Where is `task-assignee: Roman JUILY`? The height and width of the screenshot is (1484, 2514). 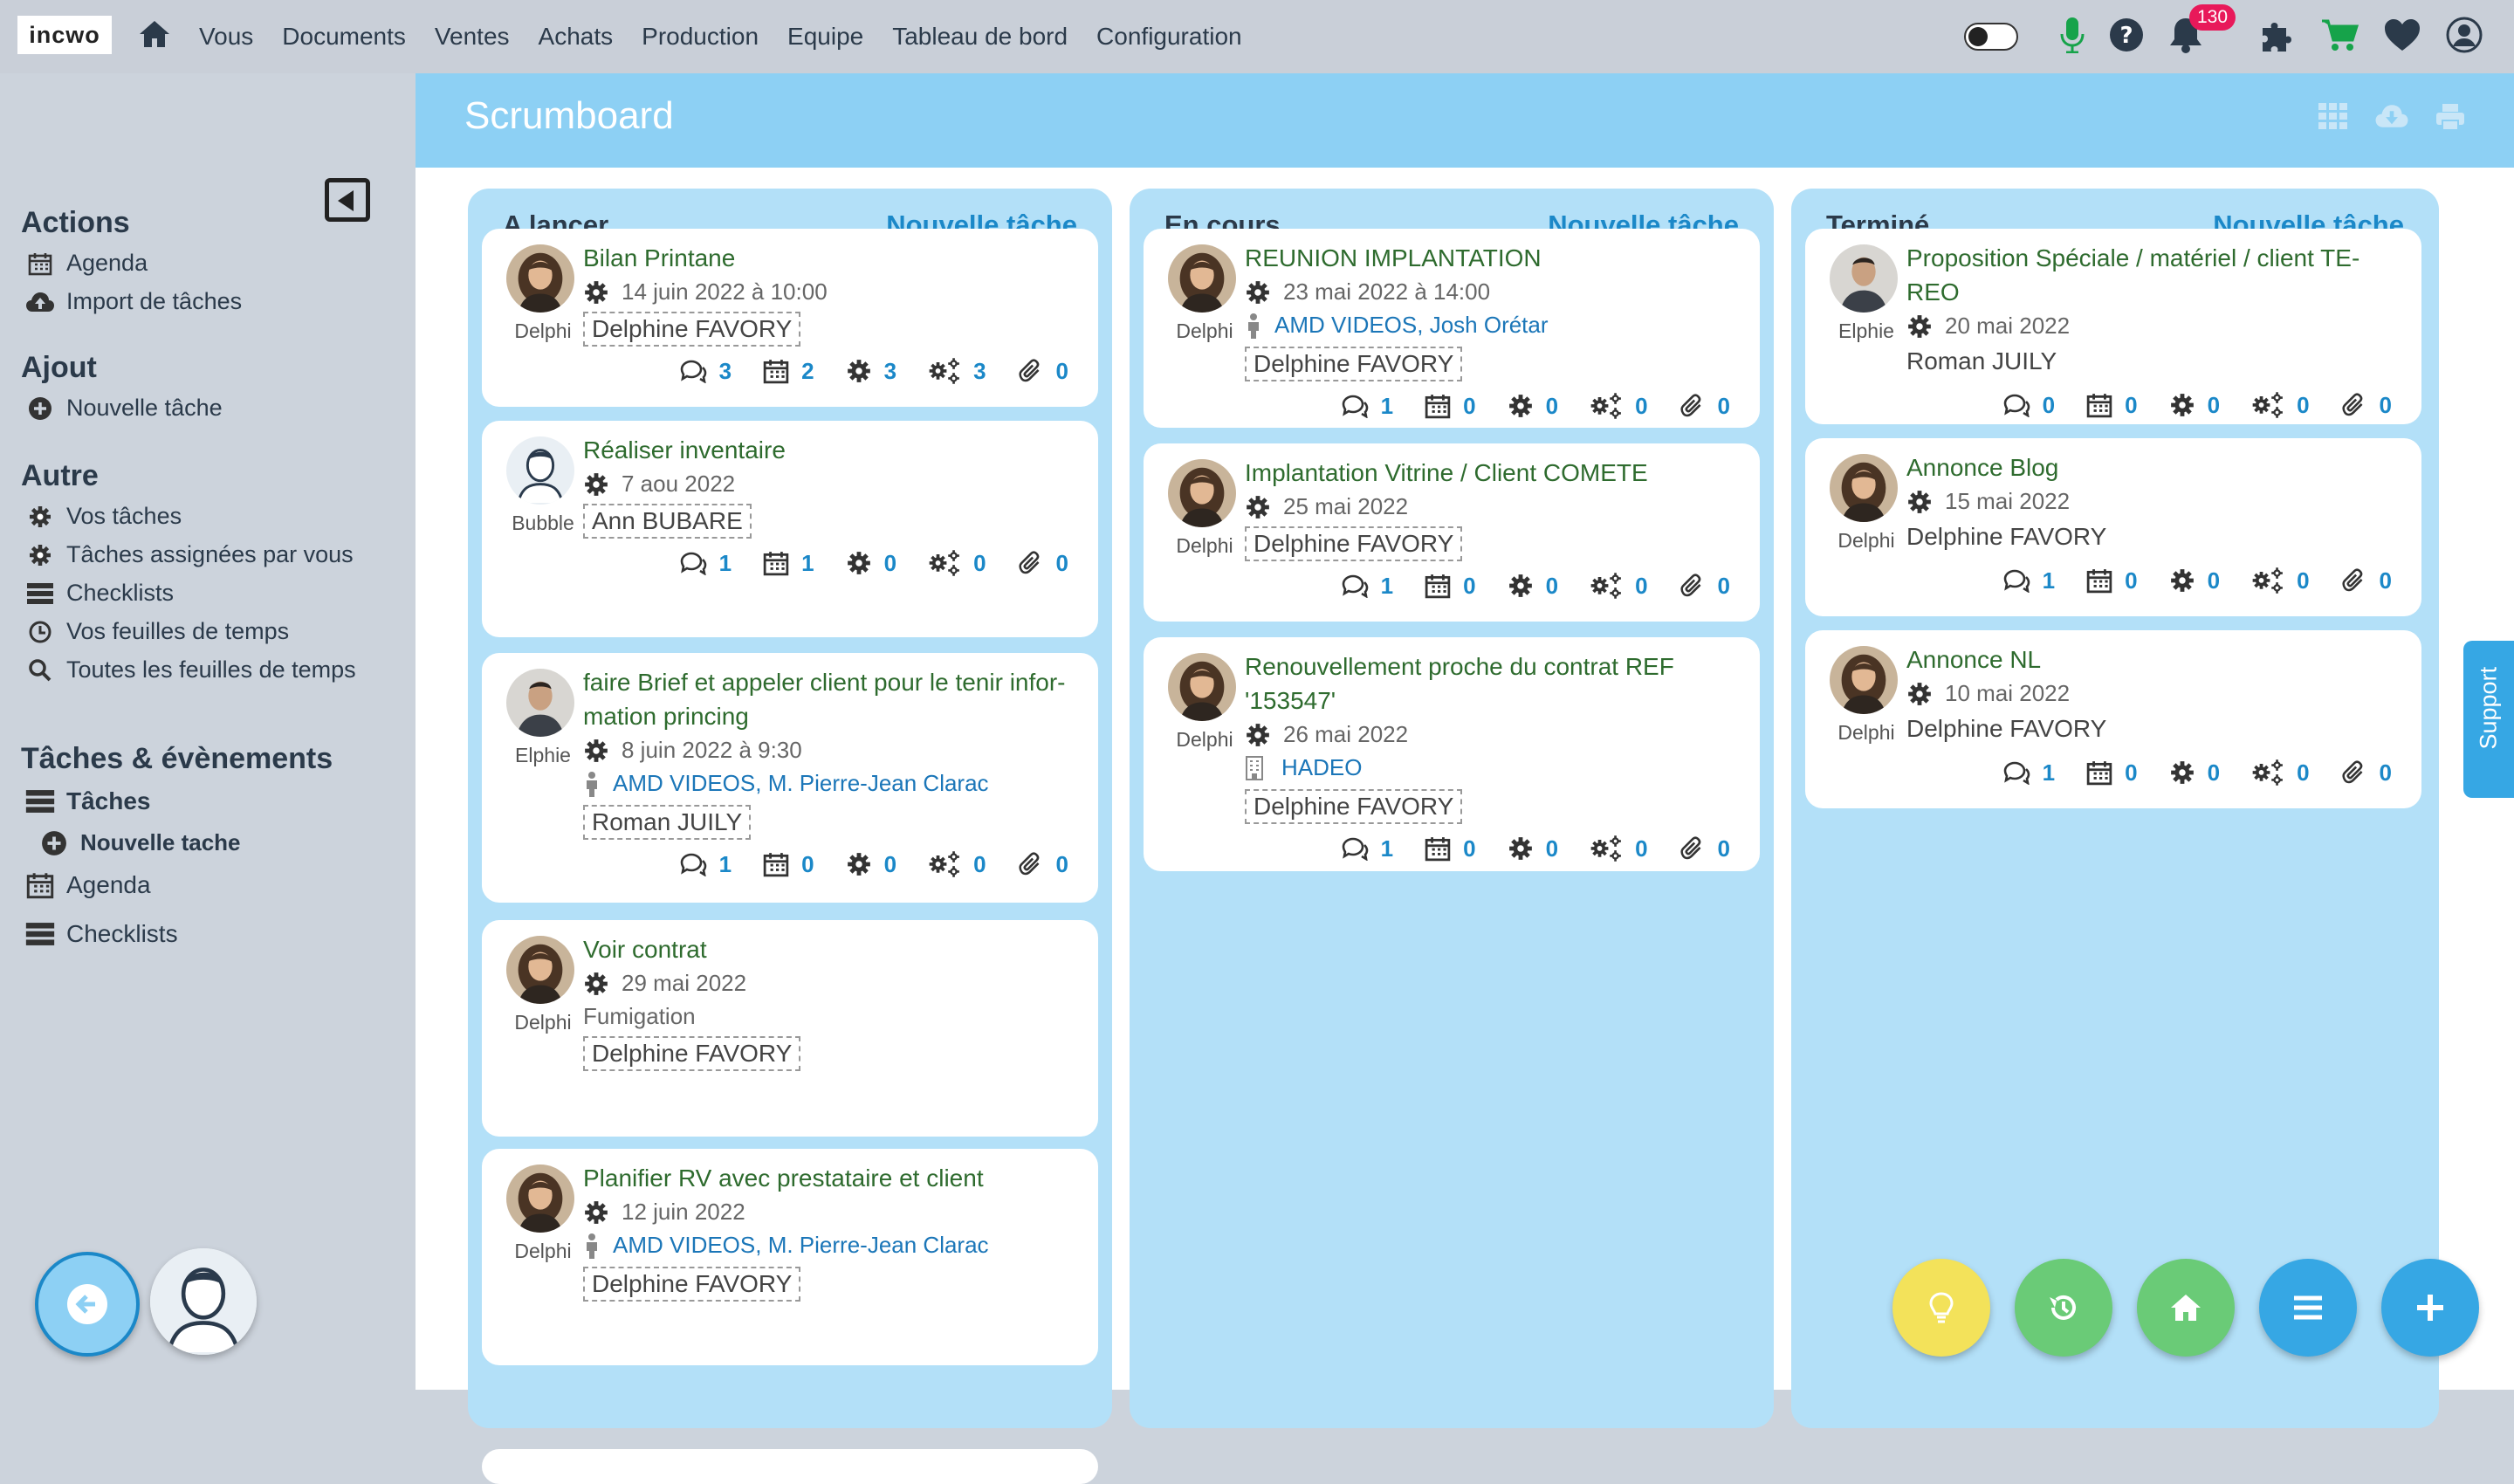
task-assignee: Roman JUILY is located at coordinates (1981, 361).